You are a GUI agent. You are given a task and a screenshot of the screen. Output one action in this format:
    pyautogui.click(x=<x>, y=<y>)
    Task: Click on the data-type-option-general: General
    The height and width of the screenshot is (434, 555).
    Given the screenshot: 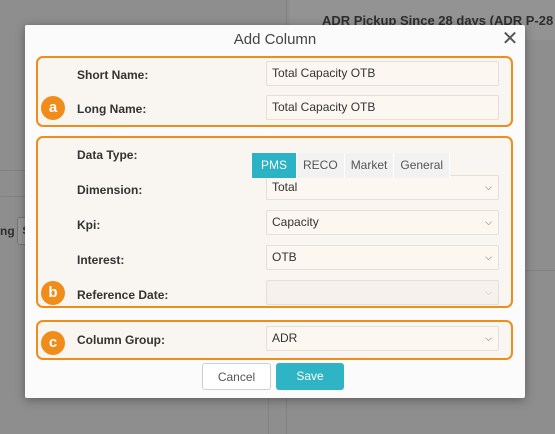 What is the action you would take?
    pyautogui.click(x=422, y=165)
    